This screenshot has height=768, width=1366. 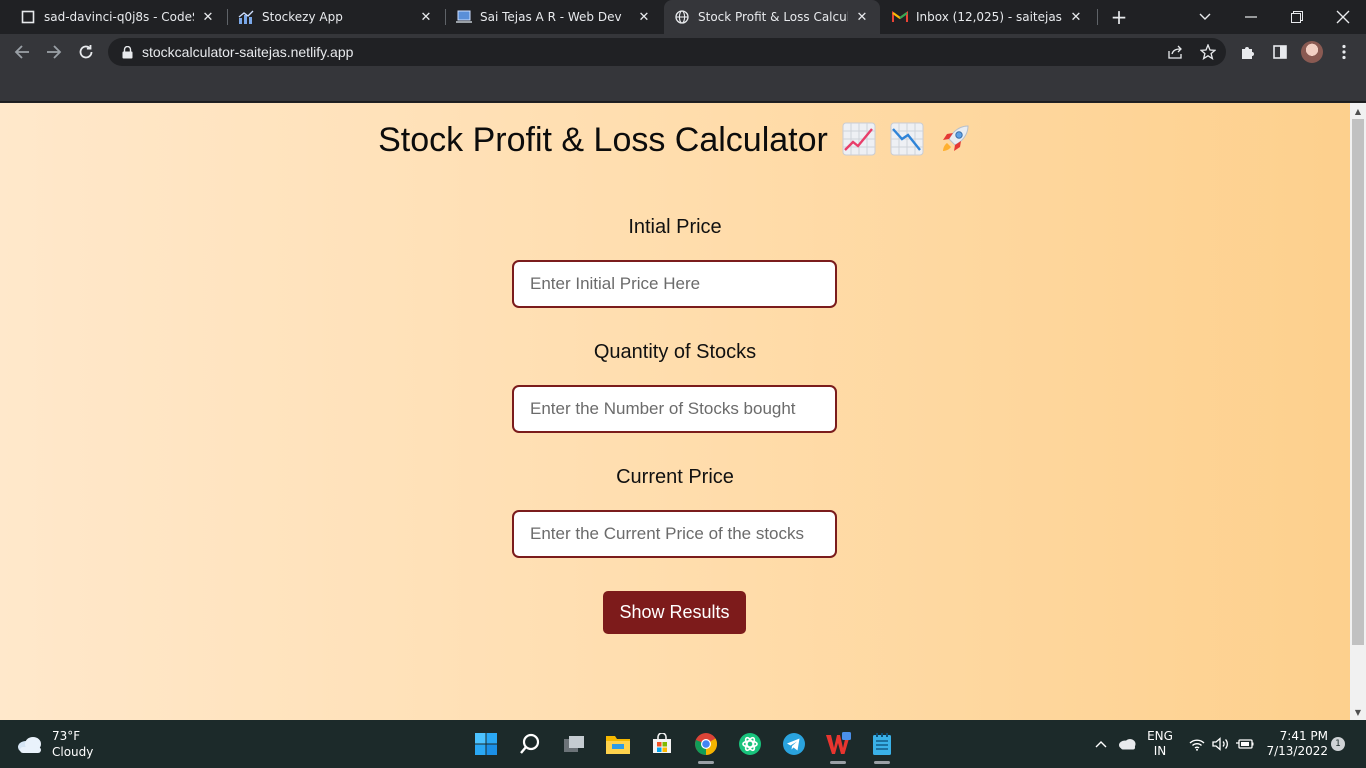 What do you see at coordinates (838, 746) in the screenshot?
I see `wps-office-button` at bounding box center [838, 746].